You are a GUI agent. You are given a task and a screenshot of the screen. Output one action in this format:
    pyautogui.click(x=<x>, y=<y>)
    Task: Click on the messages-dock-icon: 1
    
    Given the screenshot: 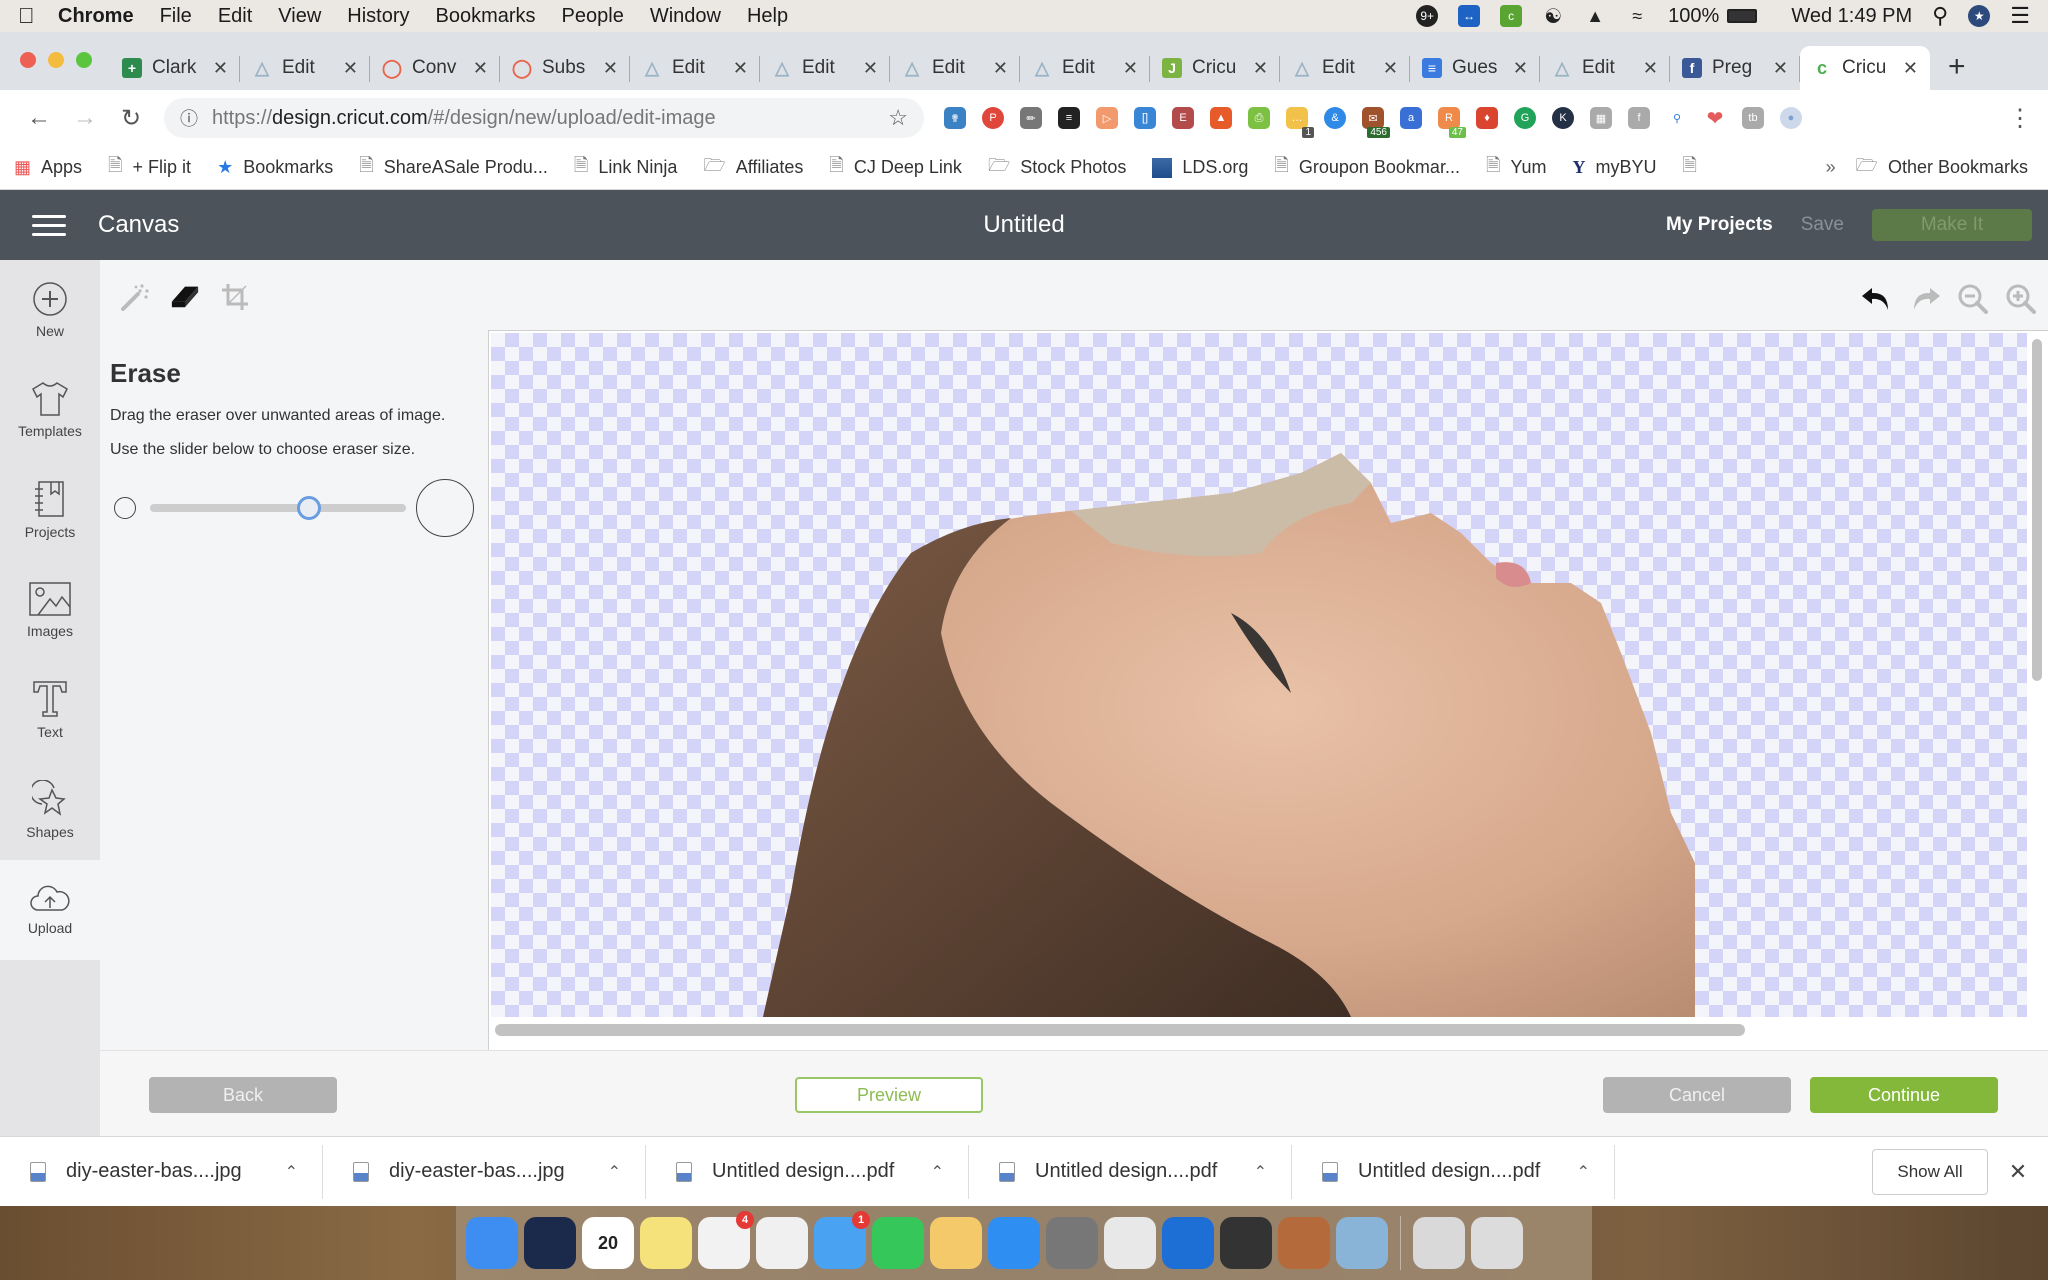 What is the action you would take?
    pyautogui.click(x=842, y=1240)
    